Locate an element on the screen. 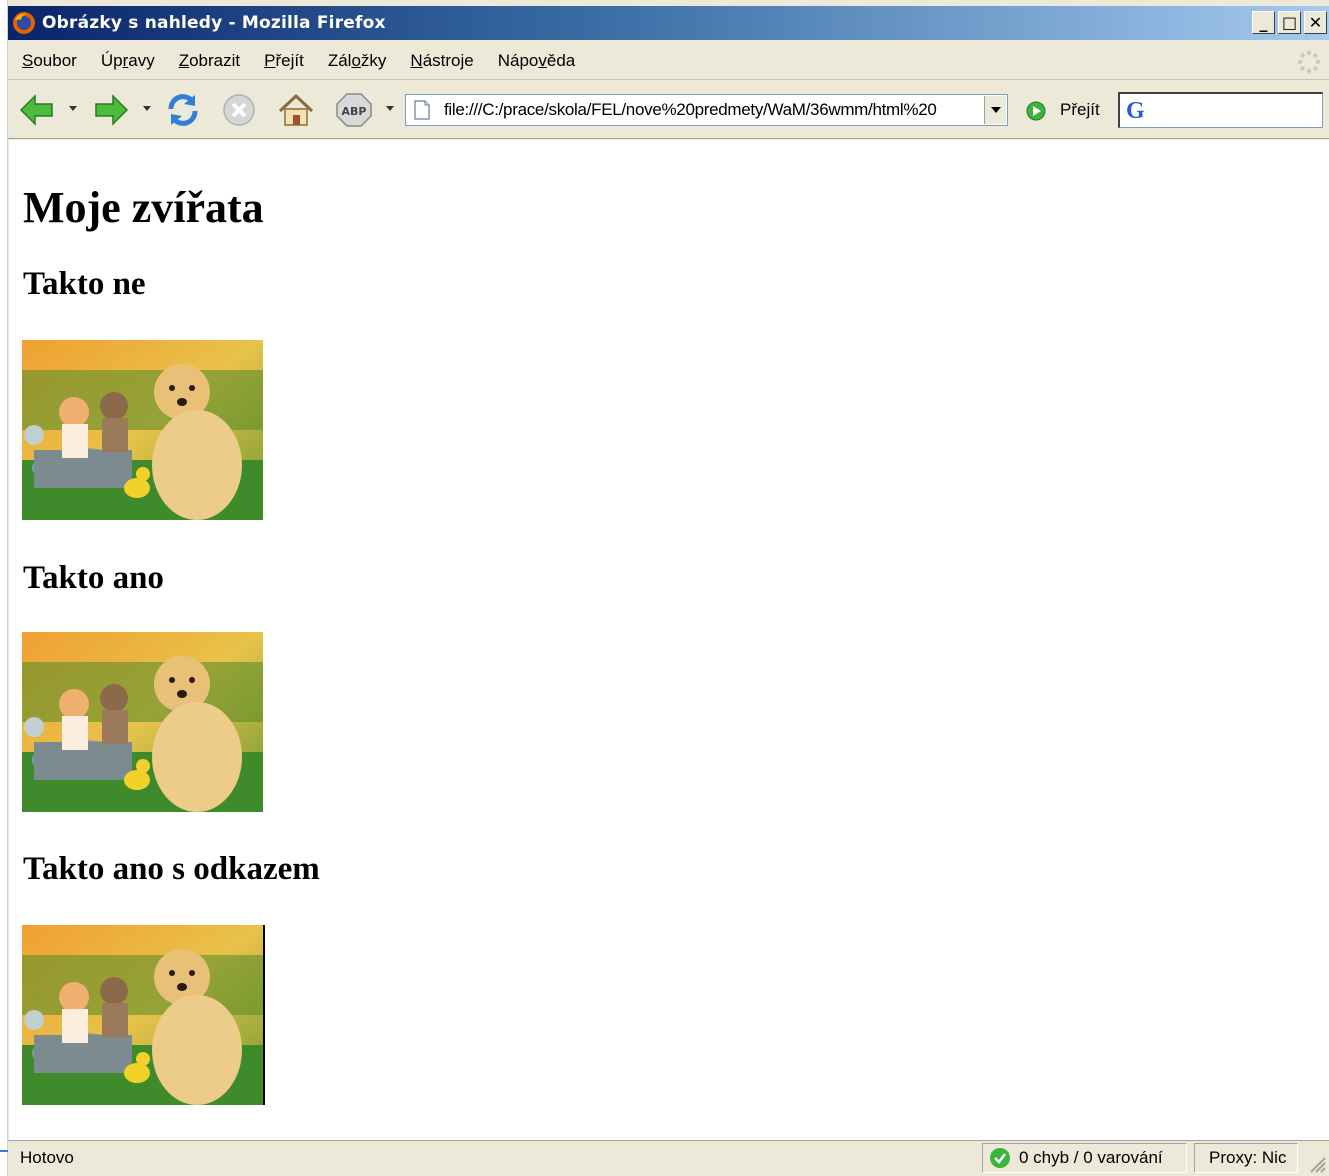 This screenshot has height=1176, width=1329. validator-status: 0 chyb / 0 varování is located at coordinates (1084, 1158).